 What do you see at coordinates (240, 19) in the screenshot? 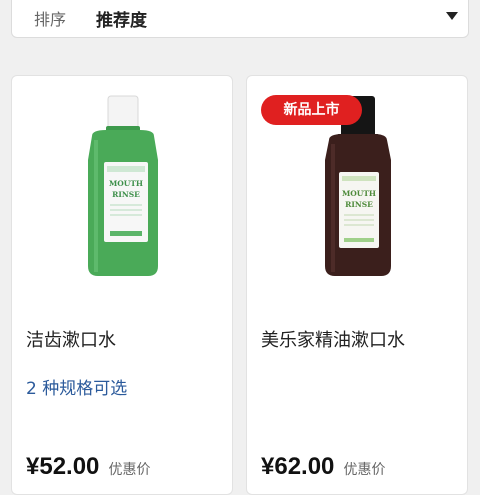
I see `sort-dropdown: 排序 推荐度` at bounding box center [240, 19].